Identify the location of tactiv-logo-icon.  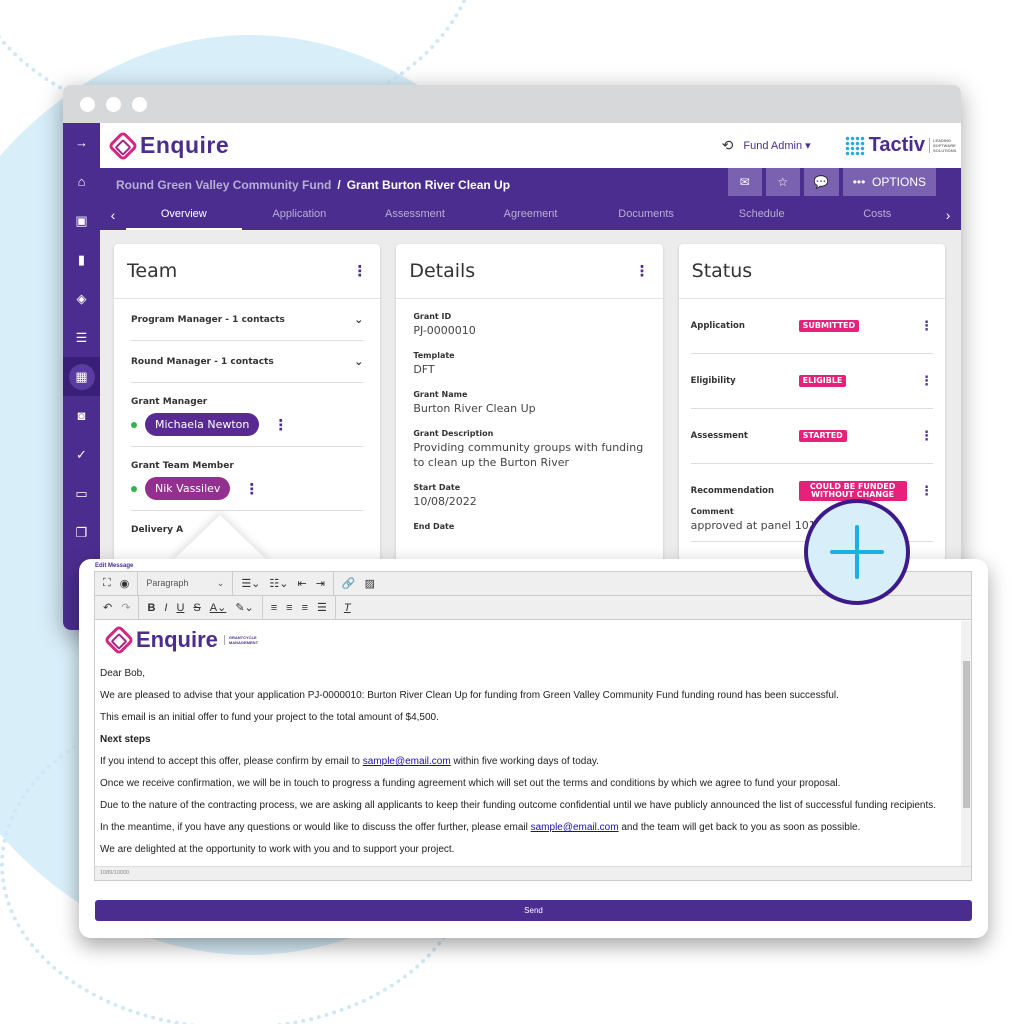
(854, 145).